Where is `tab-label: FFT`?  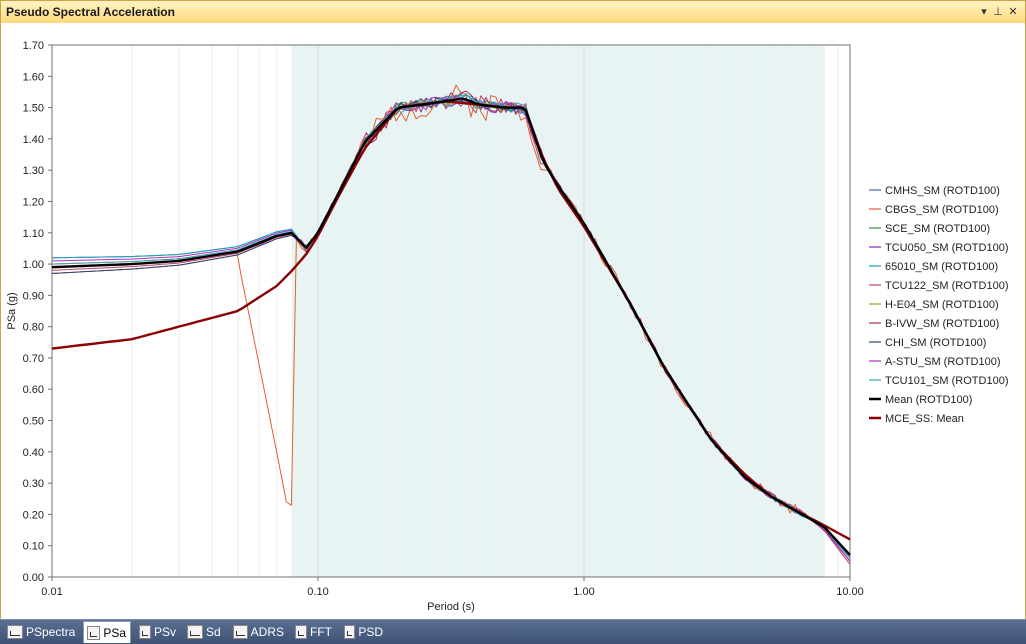
tab-label: FFT is located at coordinates (321, 632).